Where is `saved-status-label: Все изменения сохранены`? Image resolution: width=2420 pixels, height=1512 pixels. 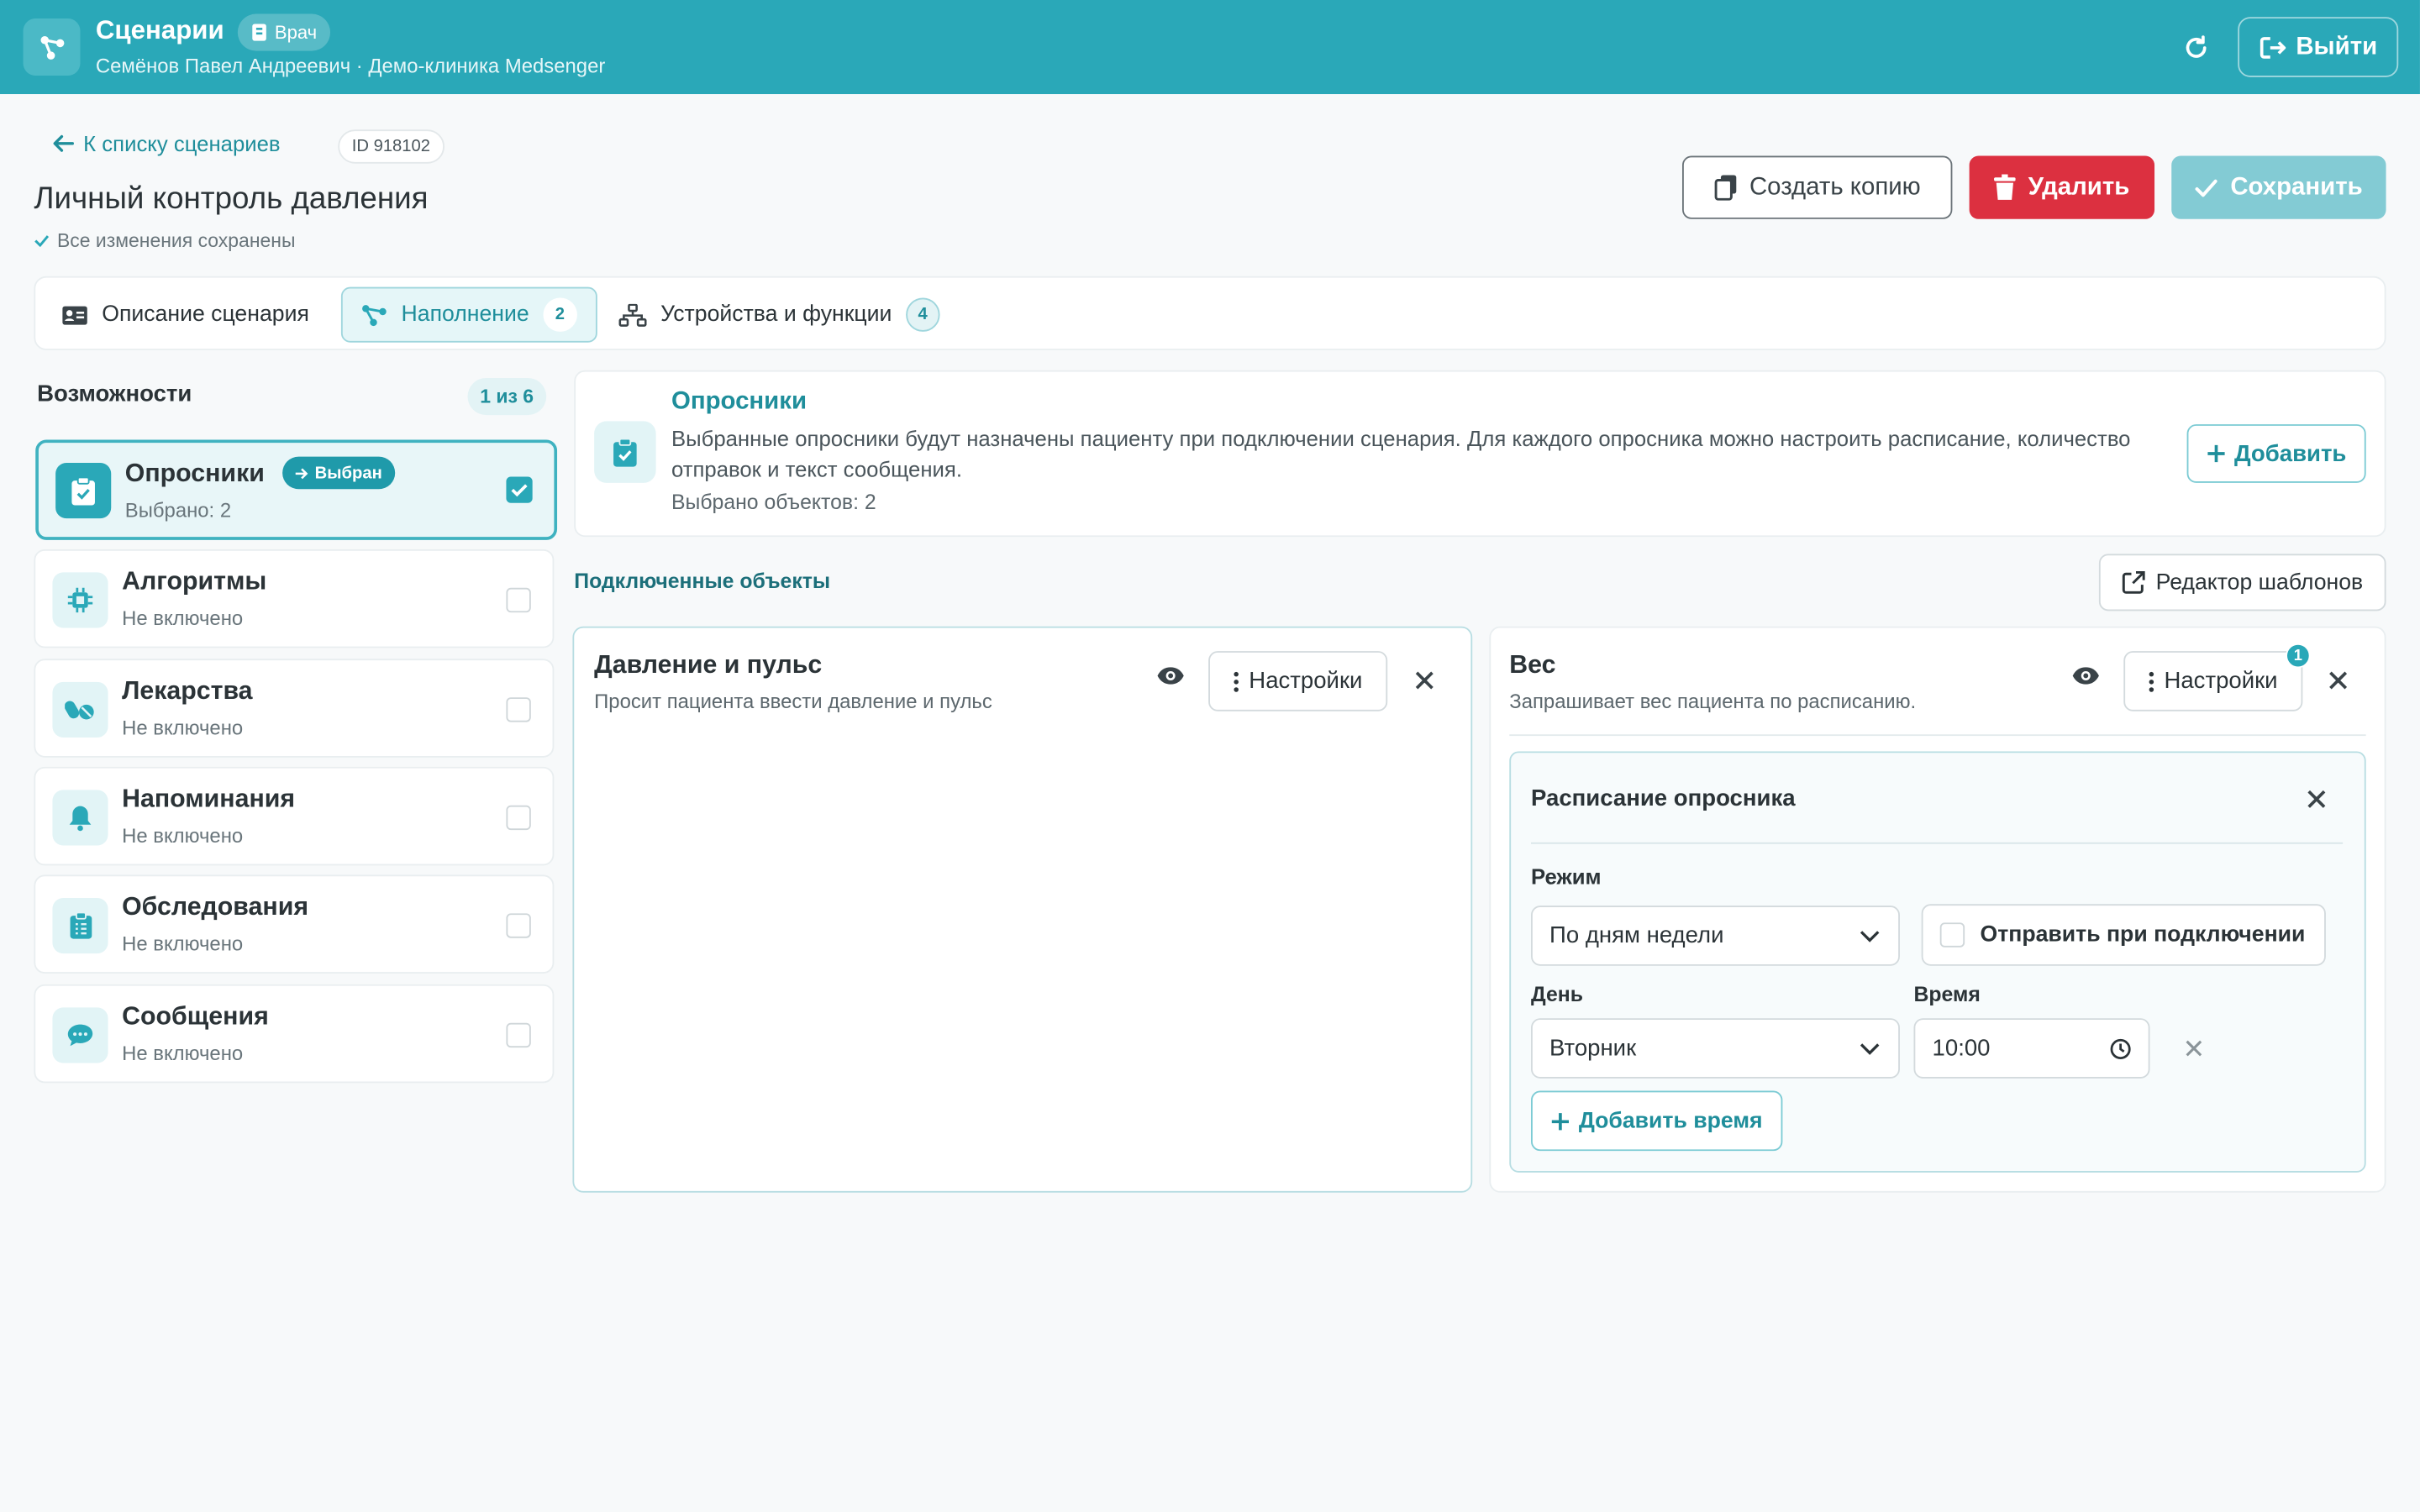 saved-status-label: Все изменения сохранены is located at coordinates (176, 240).